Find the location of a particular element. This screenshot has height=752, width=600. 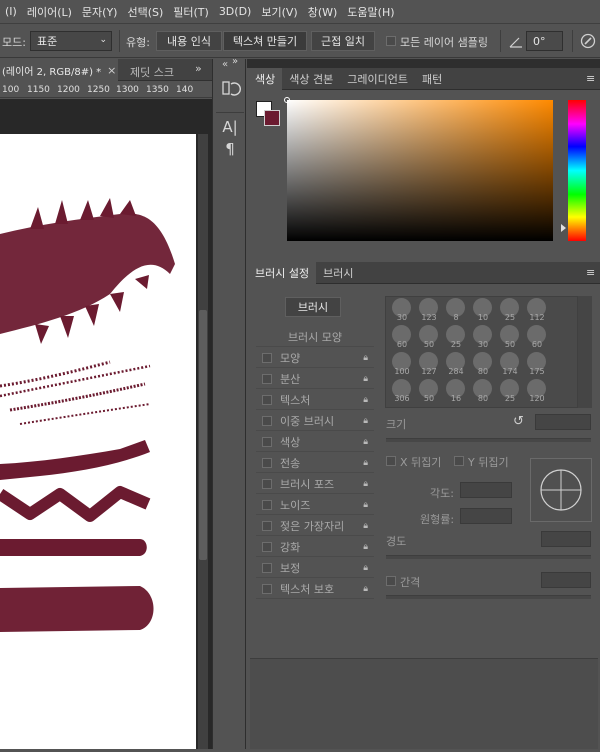

menu-view: 보기(V) is located at coordinates (279, 12).